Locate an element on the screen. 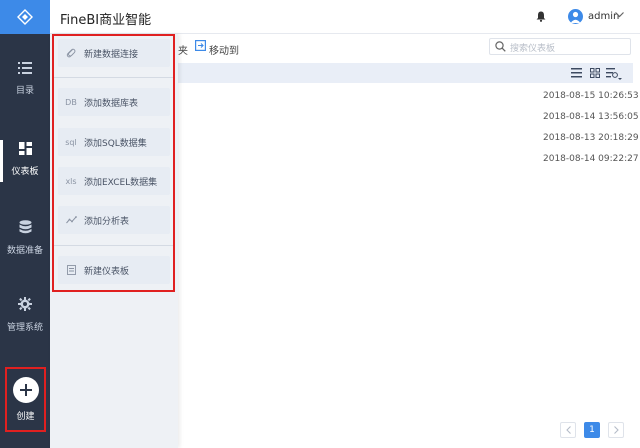 This screenshot has height=448, width=640. move-to-button: 移动到 is located at coordinates (224, 49).